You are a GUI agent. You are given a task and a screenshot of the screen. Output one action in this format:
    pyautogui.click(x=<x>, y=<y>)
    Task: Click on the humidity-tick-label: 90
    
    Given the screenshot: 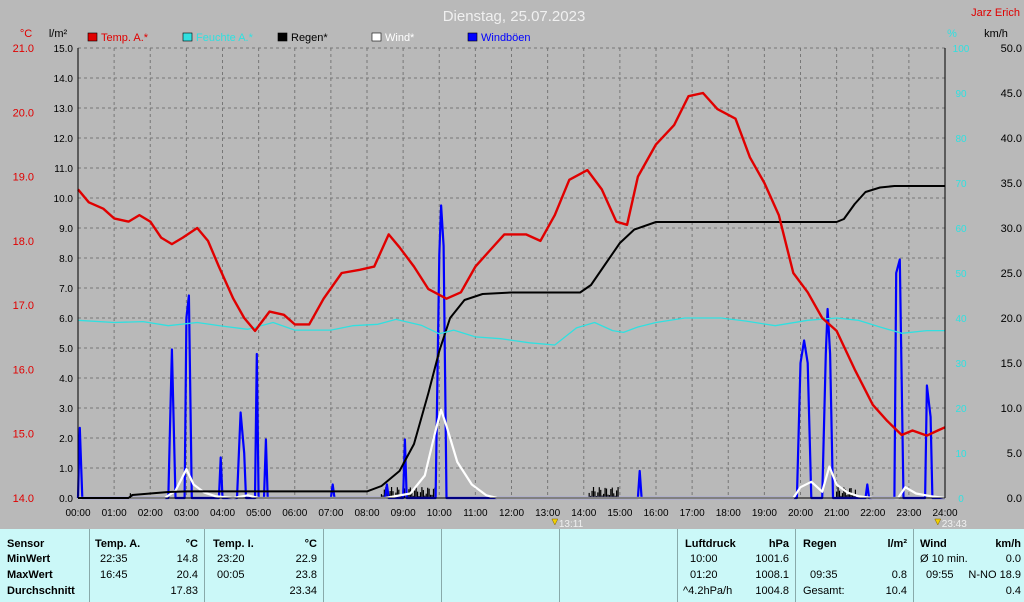 What is the action you would take?
    pyautogui.click(x=961, y=94)
    